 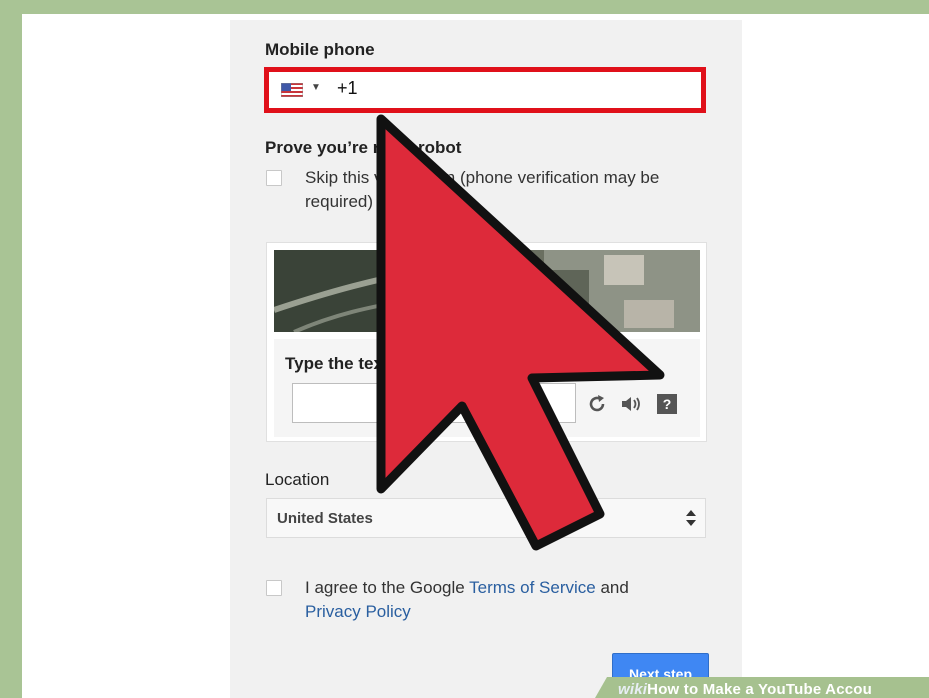 I want to click on captcha-prompt: Type the text:, so click(x=340, y=363).